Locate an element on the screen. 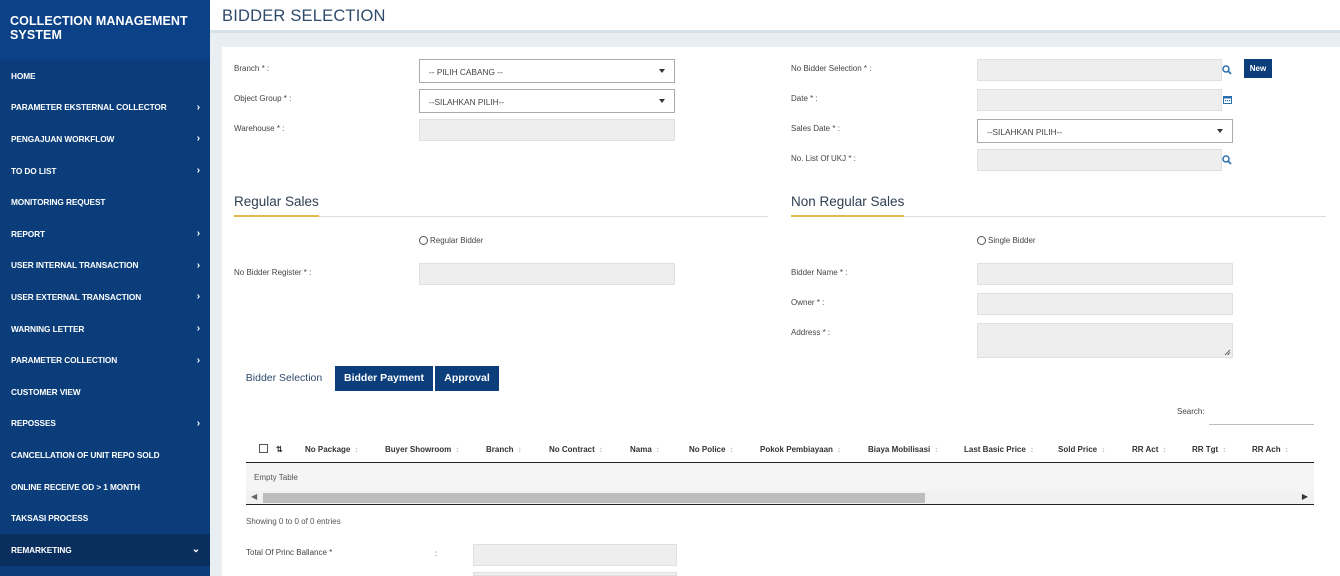 This screenshot has width=1340, height=576. sidebar-item-taksasi-process: TAKSASI PROCESS is located at coordinates (105, 518).